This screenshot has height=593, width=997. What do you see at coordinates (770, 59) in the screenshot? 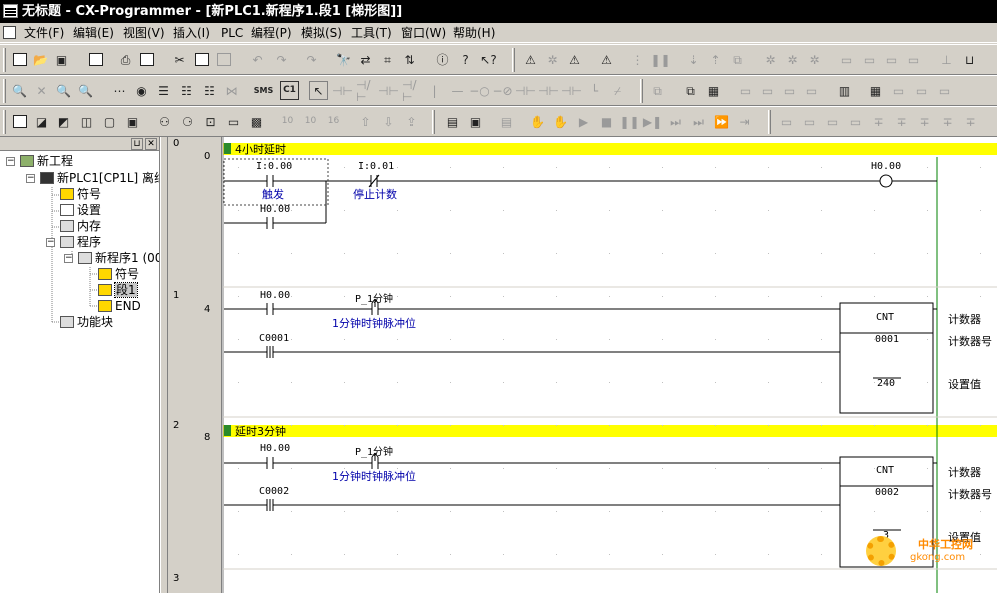
I see `program-mode-icon: ✲` at bounding box center [770, 59].